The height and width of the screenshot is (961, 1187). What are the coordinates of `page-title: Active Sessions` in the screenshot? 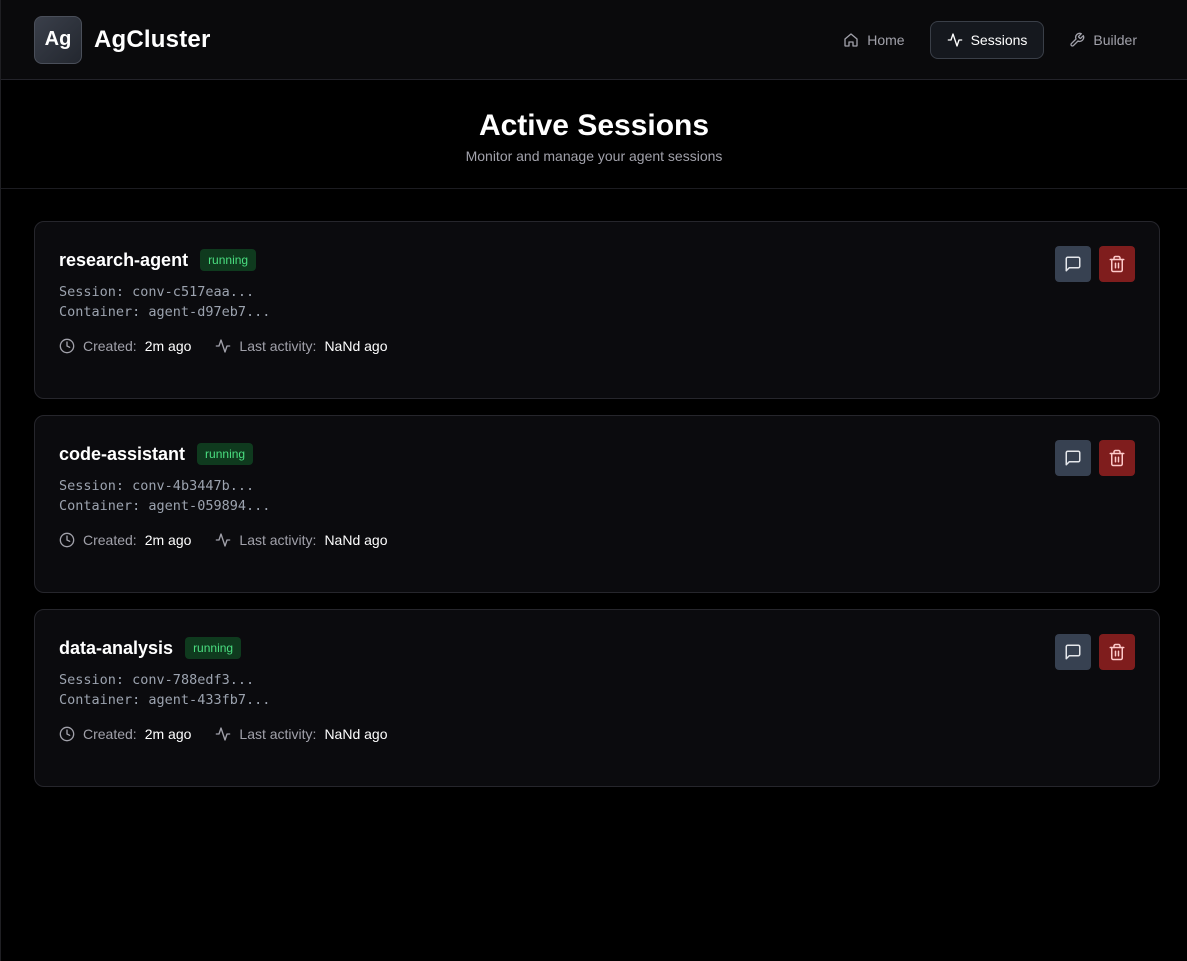 It's located at (594, 125).